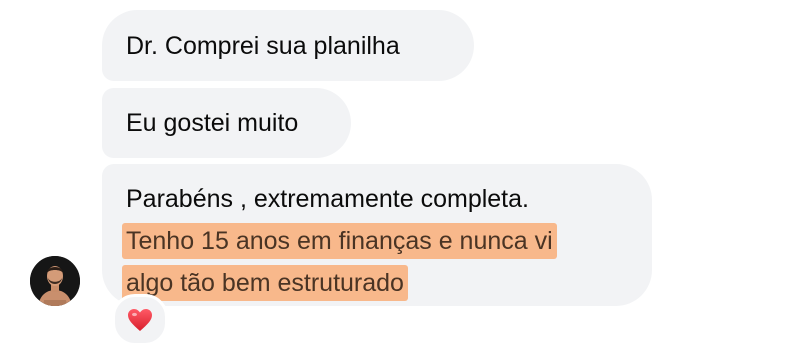  I want to click on message-text: Parabéns , extremamente completa., so click(327, 199).